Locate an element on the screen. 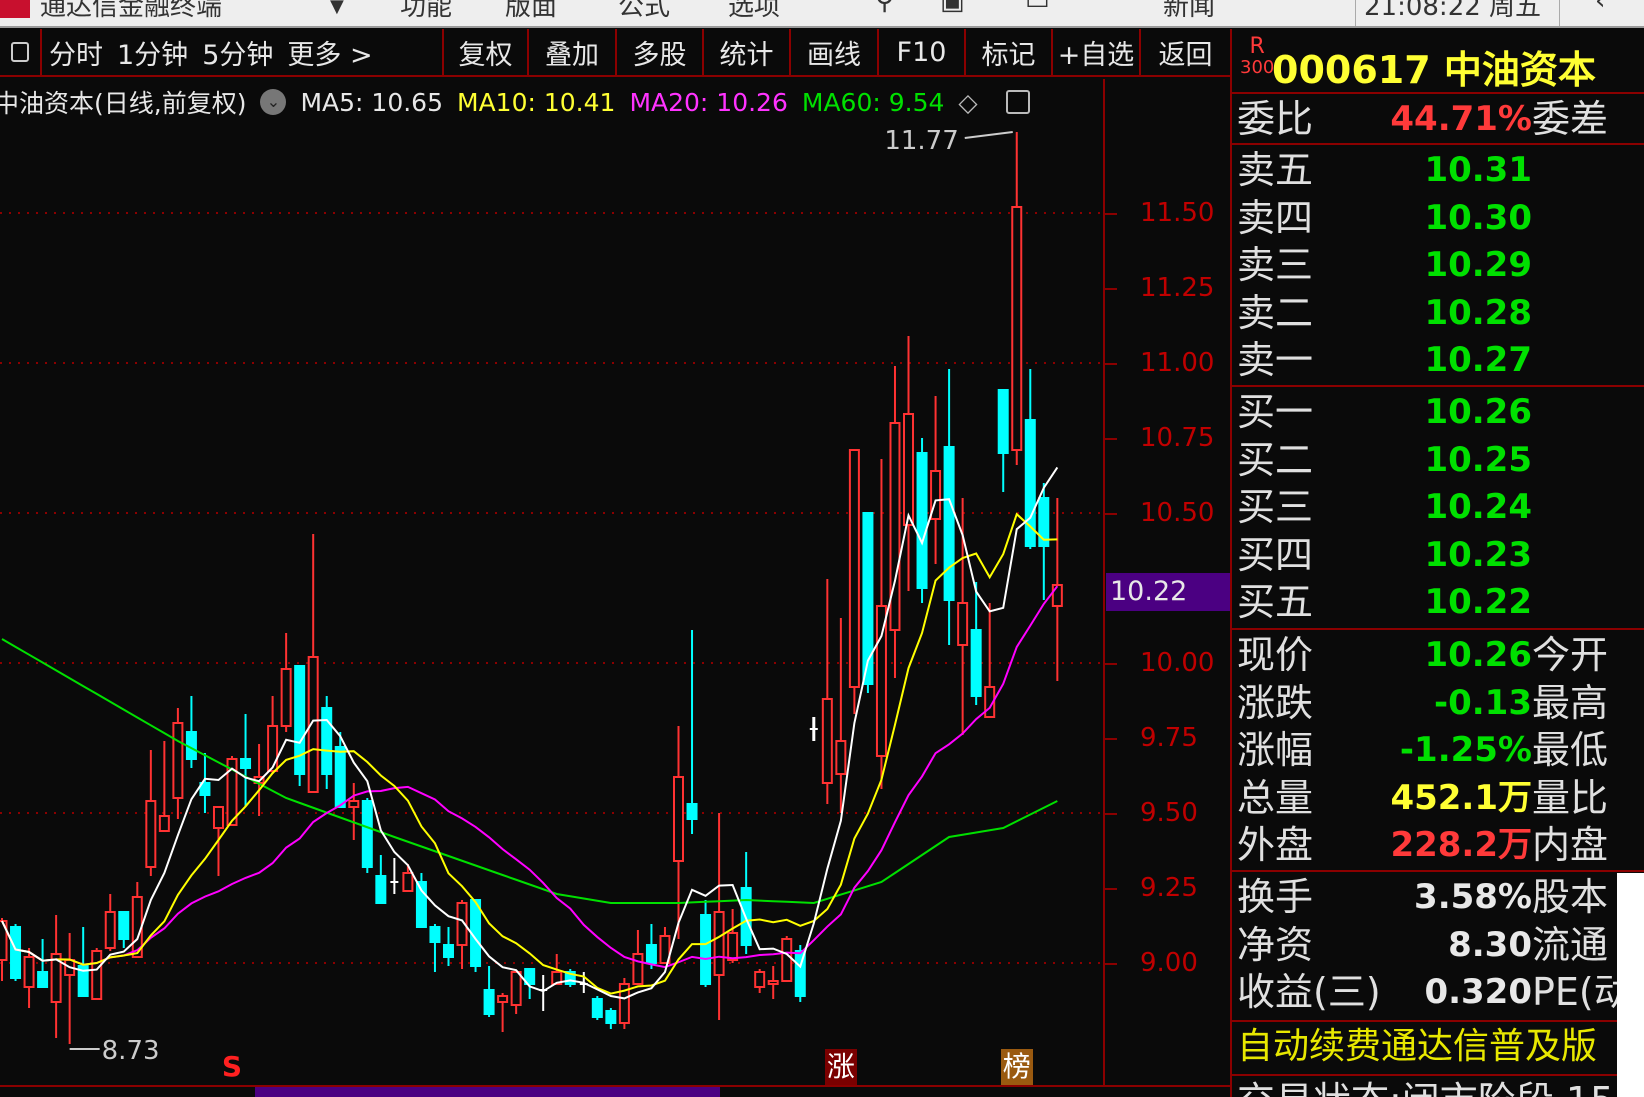 This screenshot has width=1644, height=1097. chart-marker: 榜 is located at coordinates (1016, 1067).